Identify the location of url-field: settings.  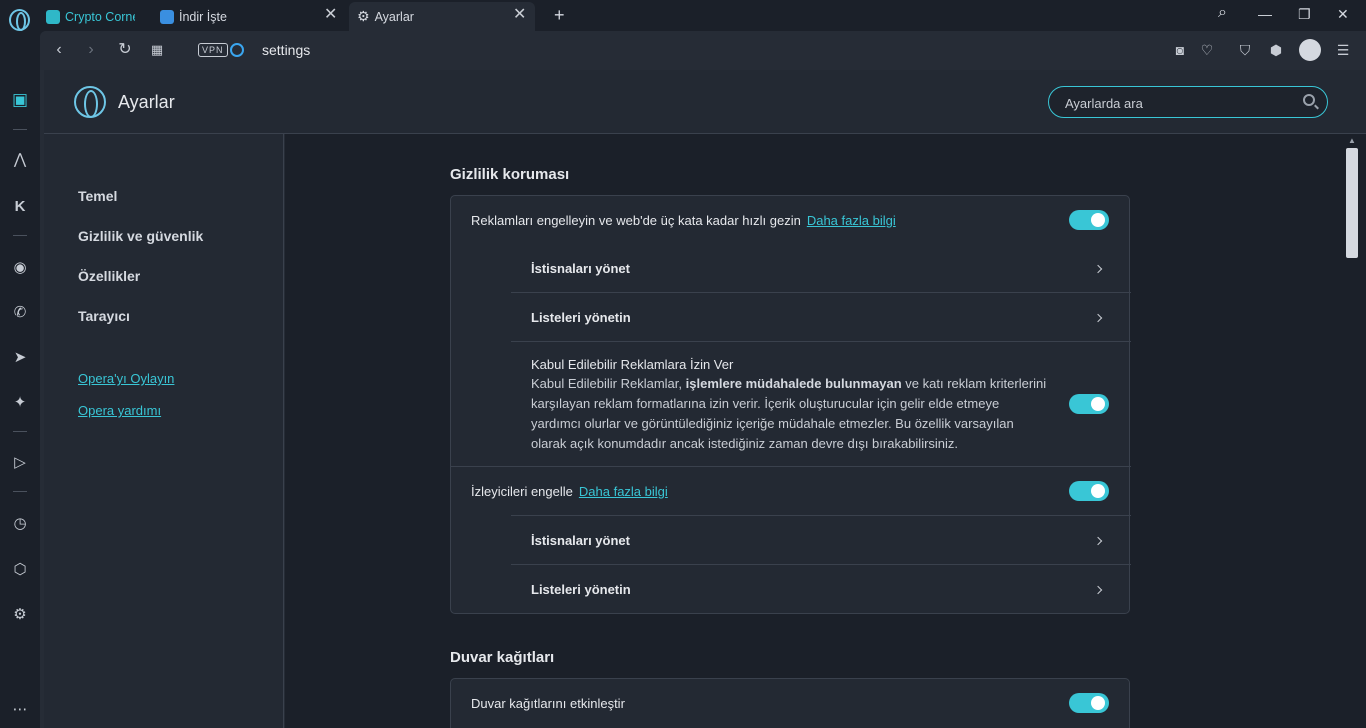
(286, 50).